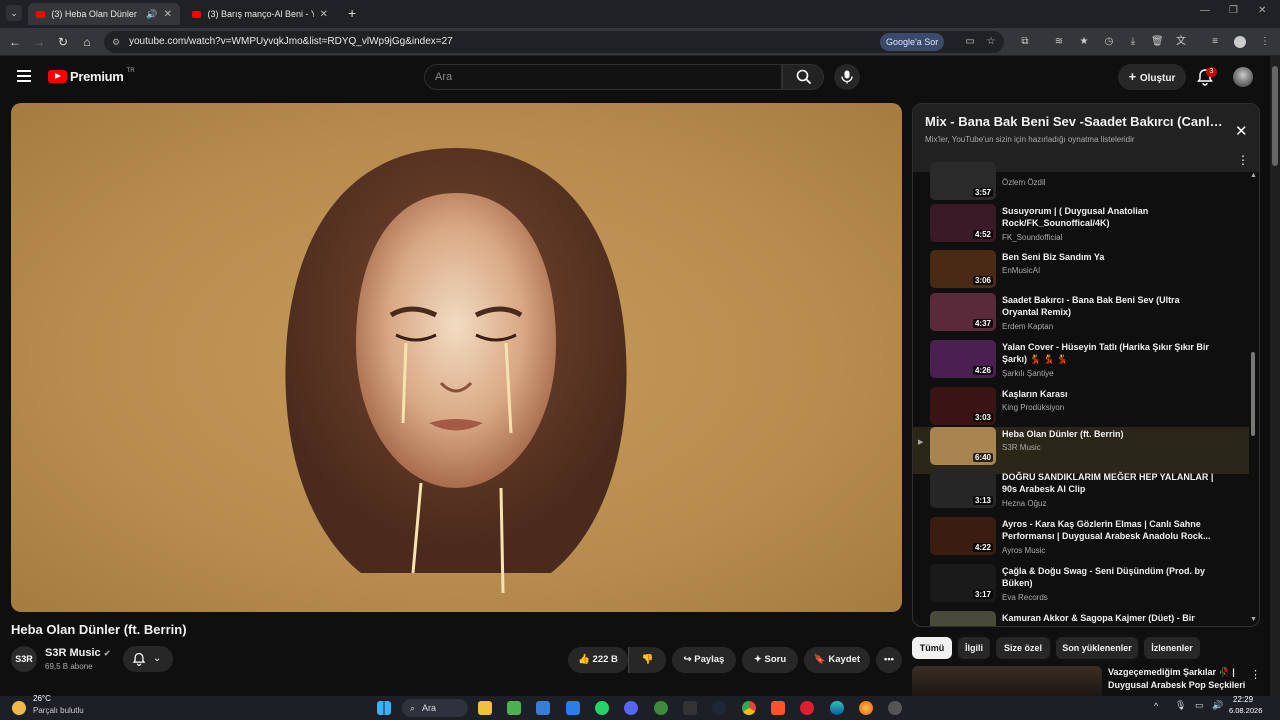 This screenshot has width=1280, height=720. What do you see at coordinates (514, 708) in the screenshot?
I see `app-icon` at bounding box center [514, 708].